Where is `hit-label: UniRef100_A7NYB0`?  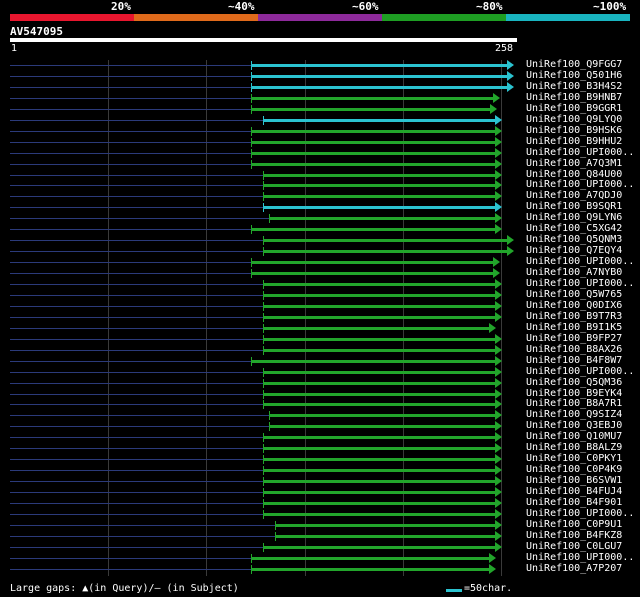 hit-label: UniRef100_A7NYB0 is located at coordinates (574, 272).